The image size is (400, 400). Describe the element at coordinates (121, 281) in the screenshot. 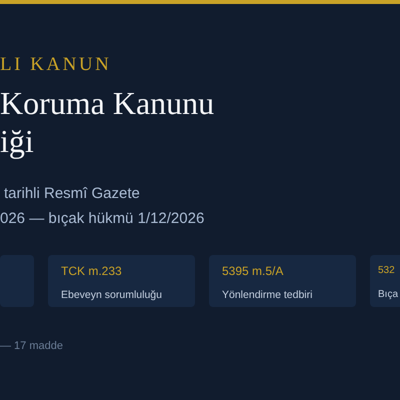

I see `article-card: TCK m.233 Ebeveyn sorumluluğu` at that location.